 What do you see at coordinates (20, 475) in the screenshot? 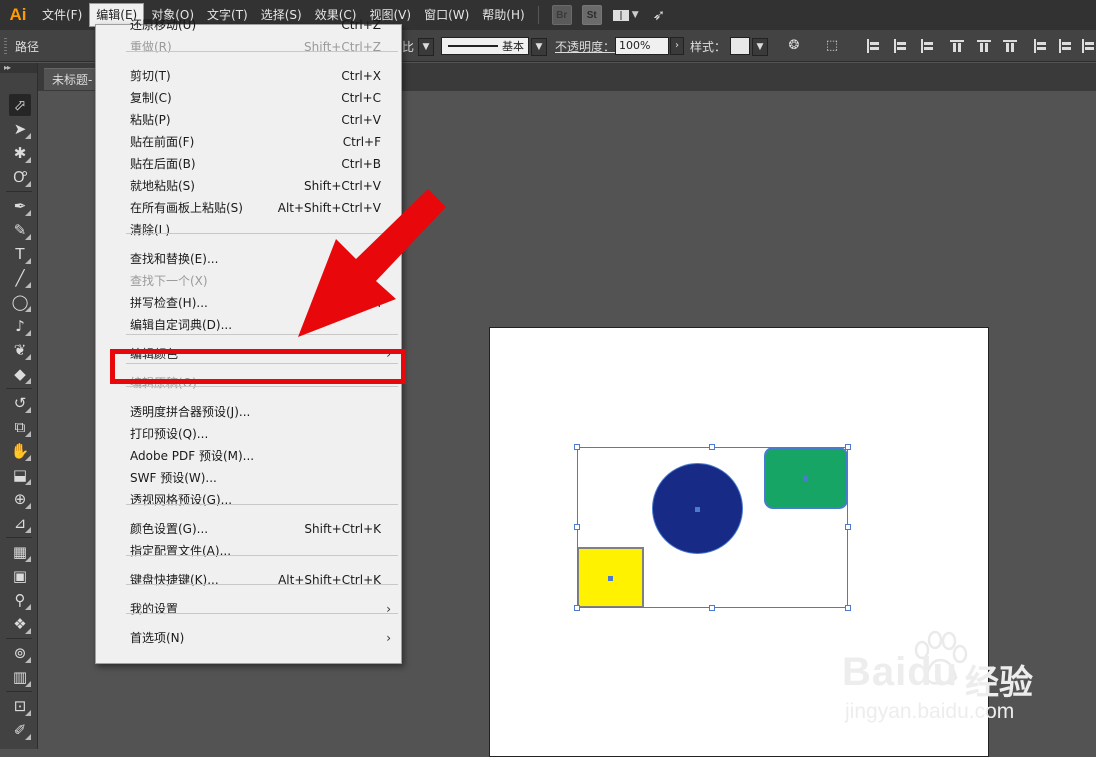
I see `free-transform-tool-icon: ⬓` at bounding box center [20, 475].